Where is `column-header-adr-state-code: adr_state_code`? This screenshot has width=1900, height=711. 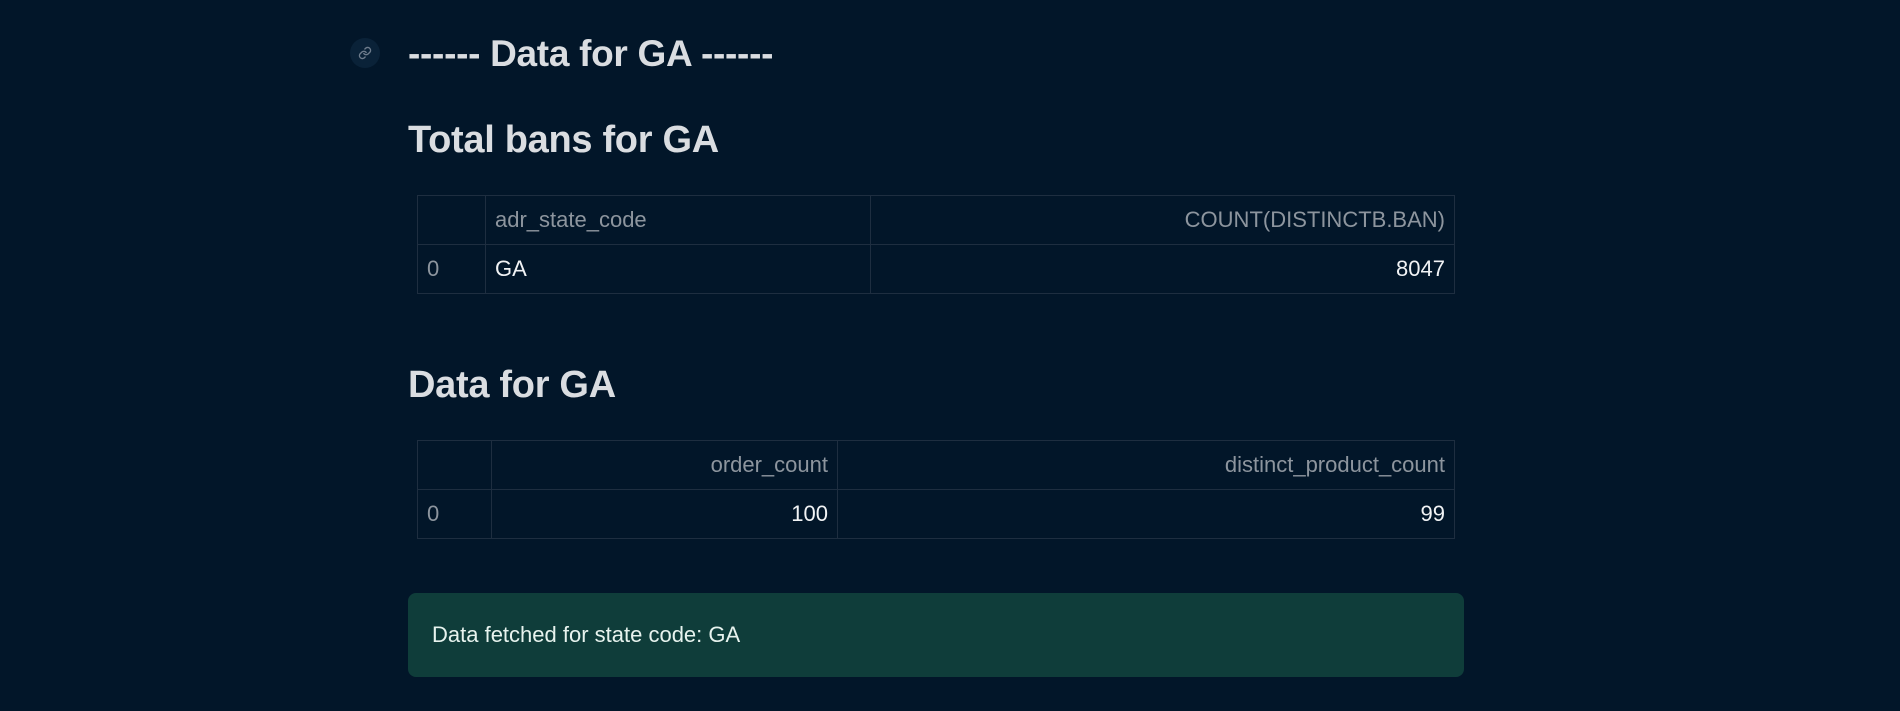
column-header-adr-state-code: adr_state_code is located at coordinates (678, 220).